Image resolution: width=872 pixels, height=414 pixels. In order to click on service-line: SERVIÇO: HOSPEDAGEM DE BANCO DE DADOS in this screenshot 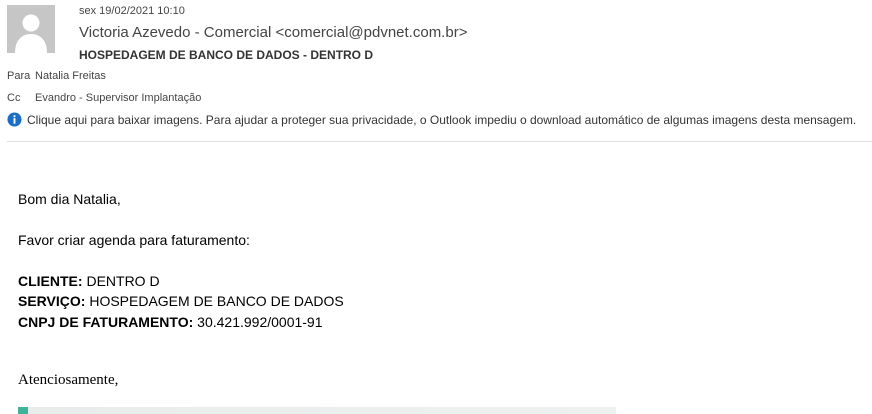, I will do `click(181, 301)`.